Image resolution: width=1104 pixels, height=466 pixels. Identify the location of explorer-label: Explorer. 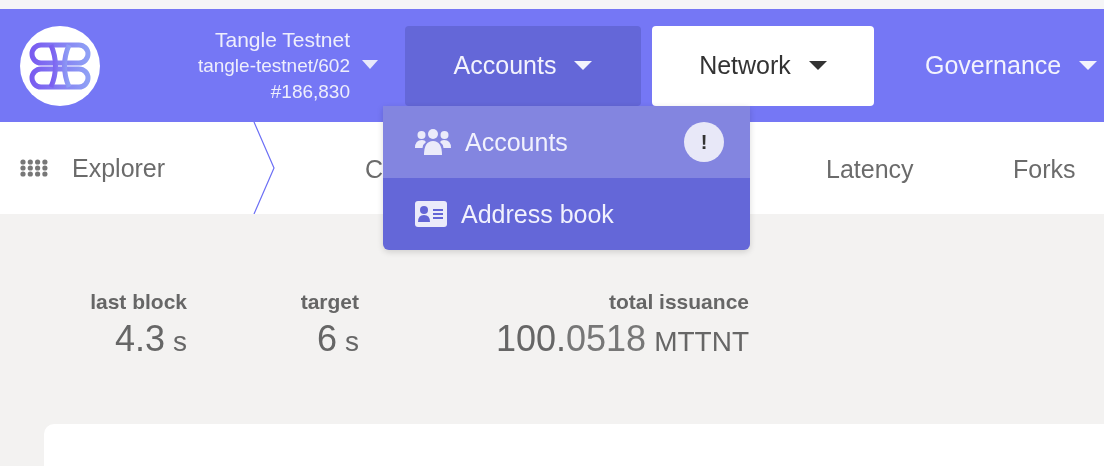
(119, 168).